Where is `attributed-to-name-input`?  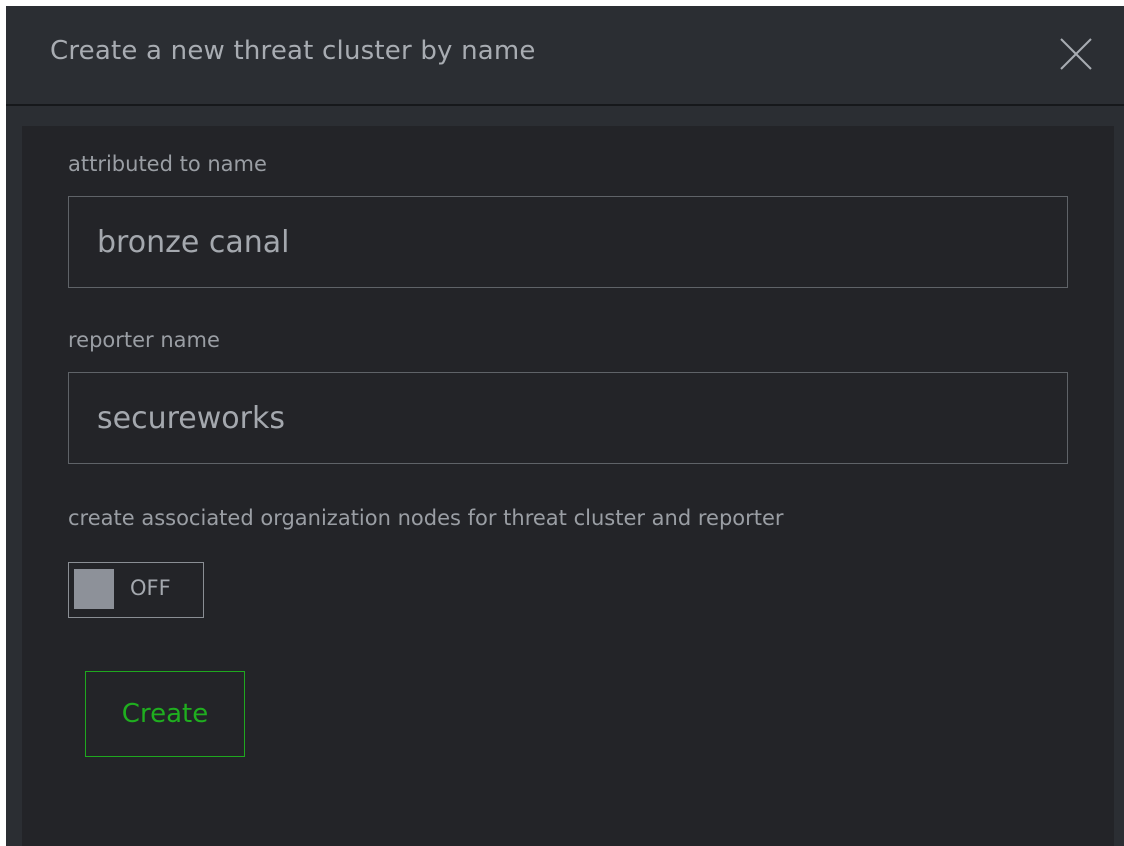 attributed-to-name-input is located at coordinates (568, 242).